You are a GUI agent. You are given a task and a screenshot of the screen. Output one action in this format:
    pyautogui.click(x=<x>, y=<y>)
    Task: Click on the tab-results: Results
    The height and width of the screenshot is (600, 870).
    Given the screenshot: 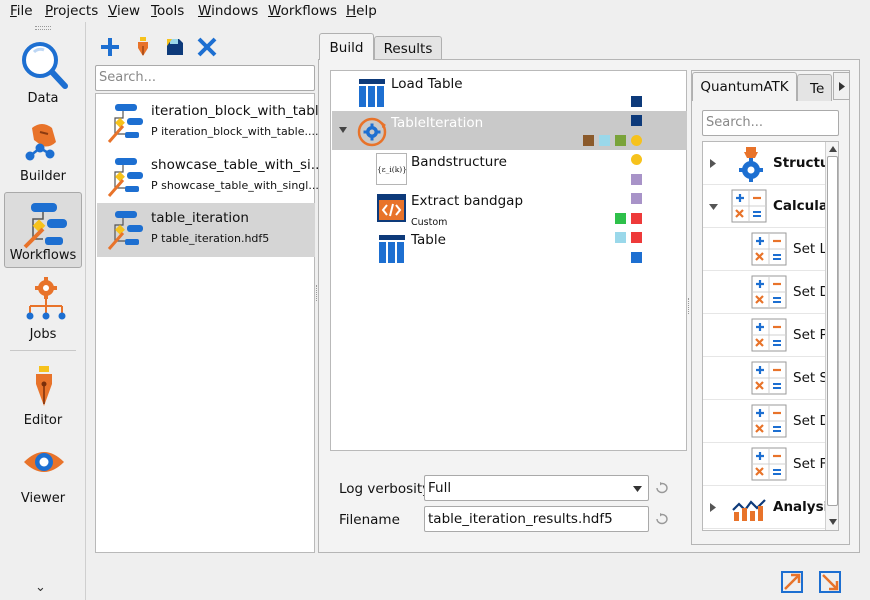 What is the action you would take?
    pyautogui.click(x=408, y=48)
    